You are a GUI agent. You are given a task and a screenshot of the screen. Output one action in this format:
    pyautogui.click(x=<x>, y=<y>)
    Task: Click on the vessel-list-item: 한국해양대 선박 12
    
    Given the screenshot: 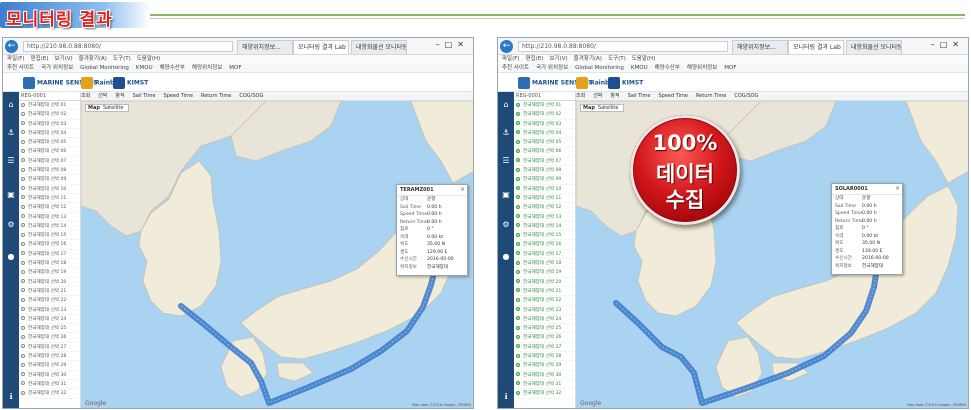 What is the action you would take?
    pyautogui.click(x=544, y=208)
    